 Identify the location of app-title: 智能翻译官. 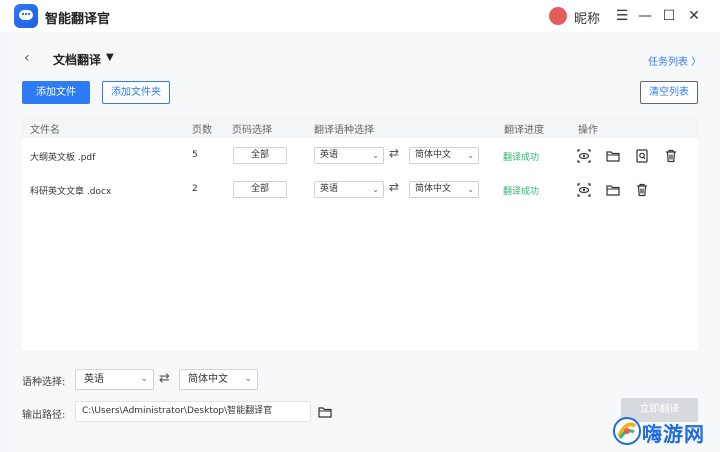
(78, 19).